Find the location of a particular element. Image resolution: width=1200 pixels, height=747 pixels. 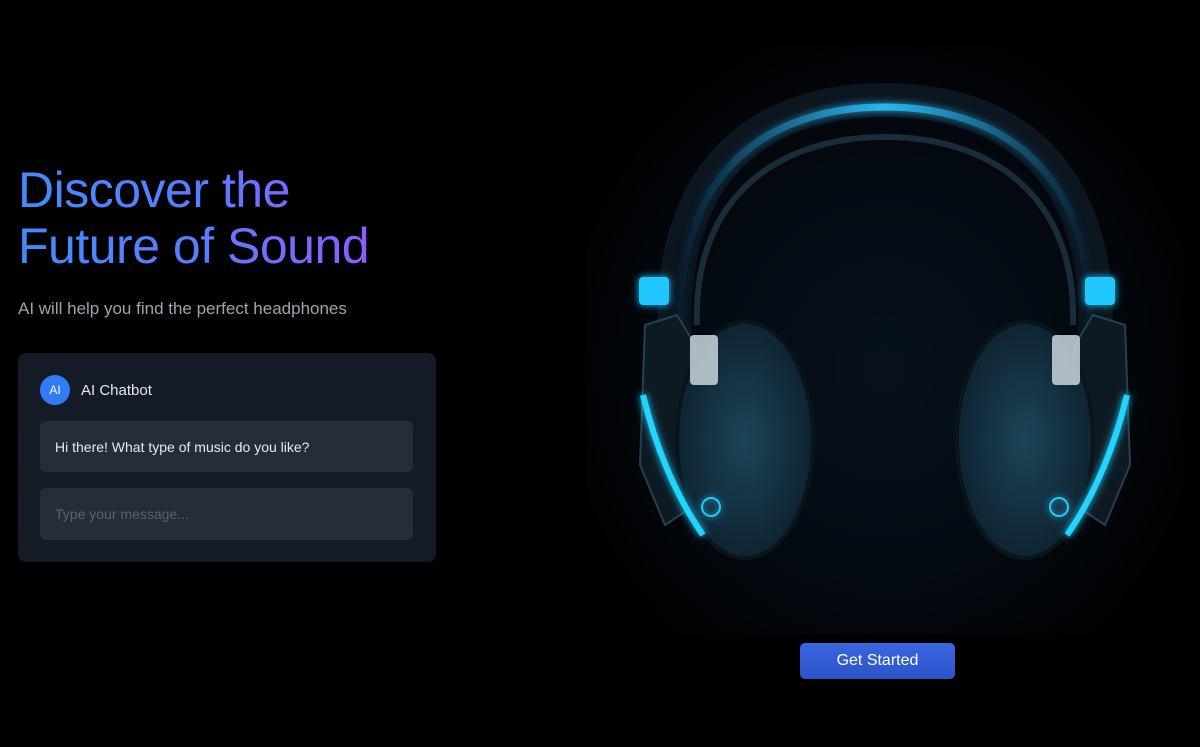

hero-title-line-1: Discover the is located at coordinates (154, 190).